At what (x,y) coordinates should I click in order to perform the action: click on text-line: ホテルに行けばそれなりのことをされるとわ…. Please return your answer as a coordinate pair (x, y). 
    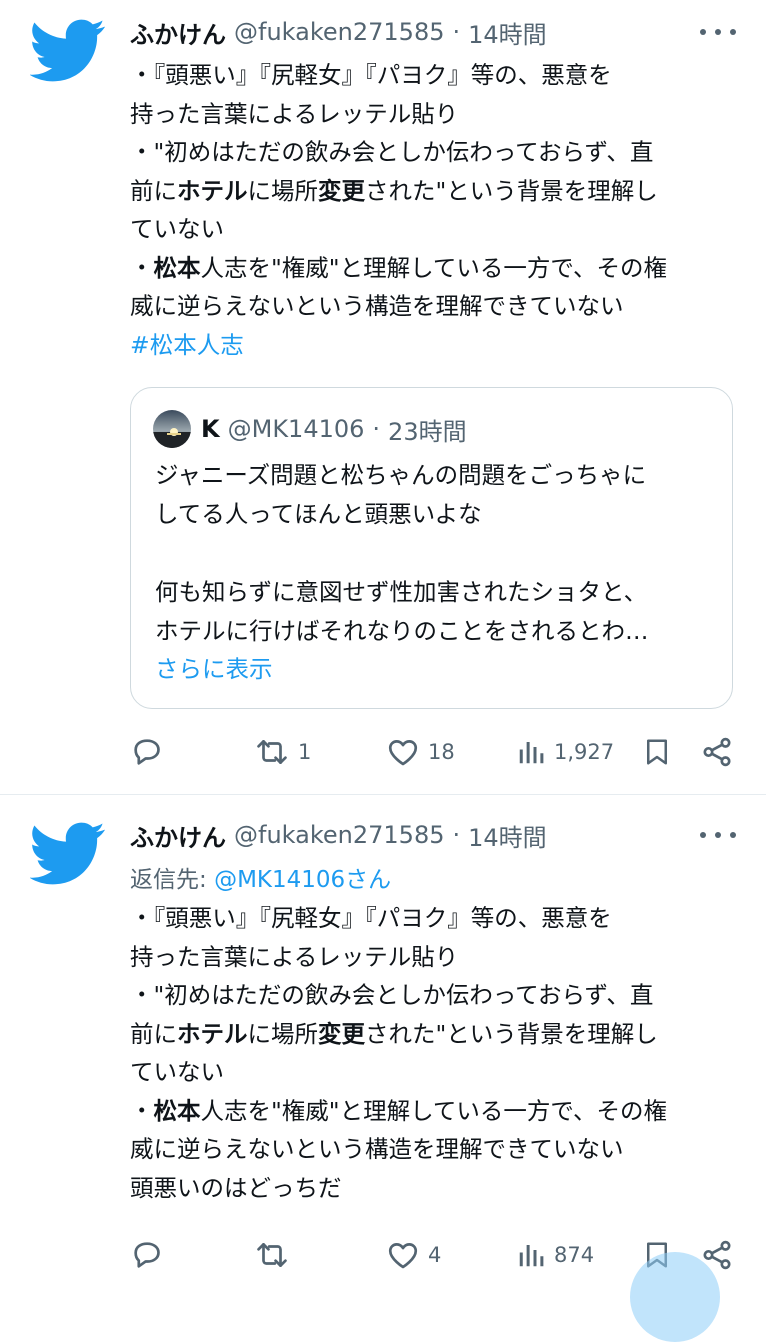
    Looking at the image, I should click on (402, 631).